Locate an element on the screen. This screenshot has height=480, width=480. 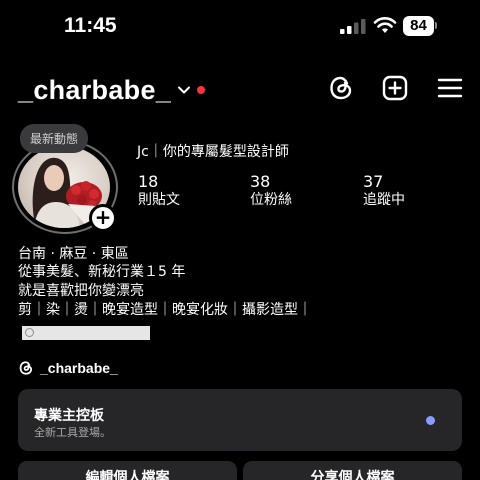
battery-level: 84 is located at coordinates (418, 26).